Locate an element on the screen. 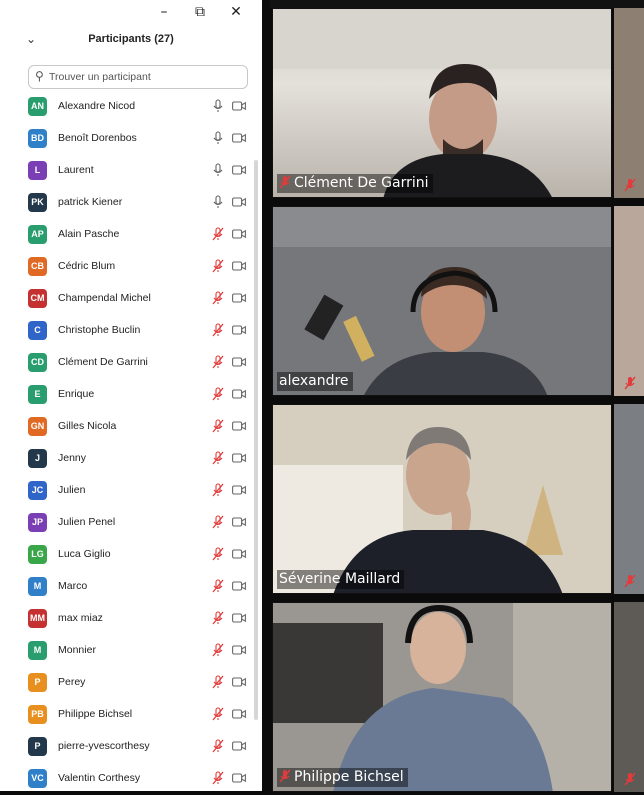 The width and height of the screenshot is (644, 795). panel-header: ⌄ Participants (27) is located at coordinates (131, 41).